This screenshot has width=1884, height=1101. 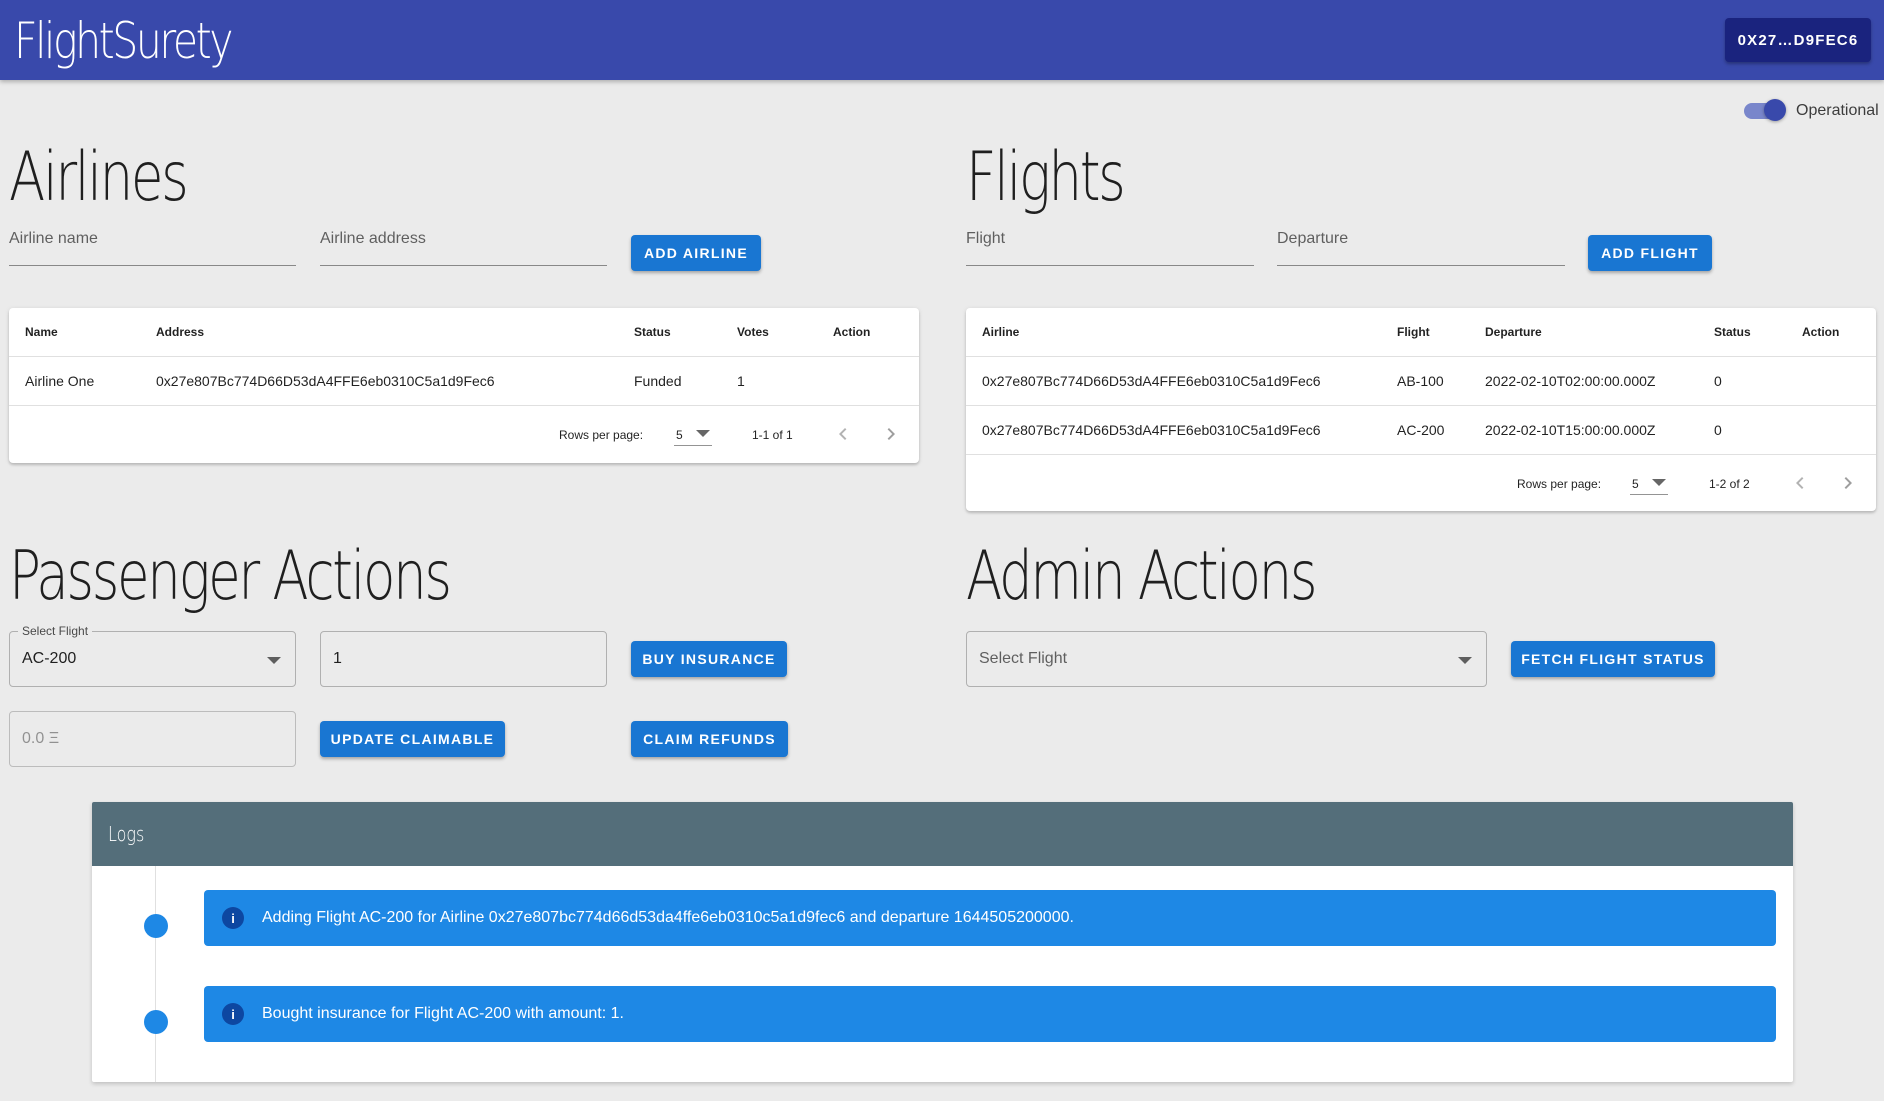 What do you see at coordinates (412, 739) in the screenshot?
I see `update-claimable-button: UPDATE CLAIMABLE` at bounding box center [412, 739].